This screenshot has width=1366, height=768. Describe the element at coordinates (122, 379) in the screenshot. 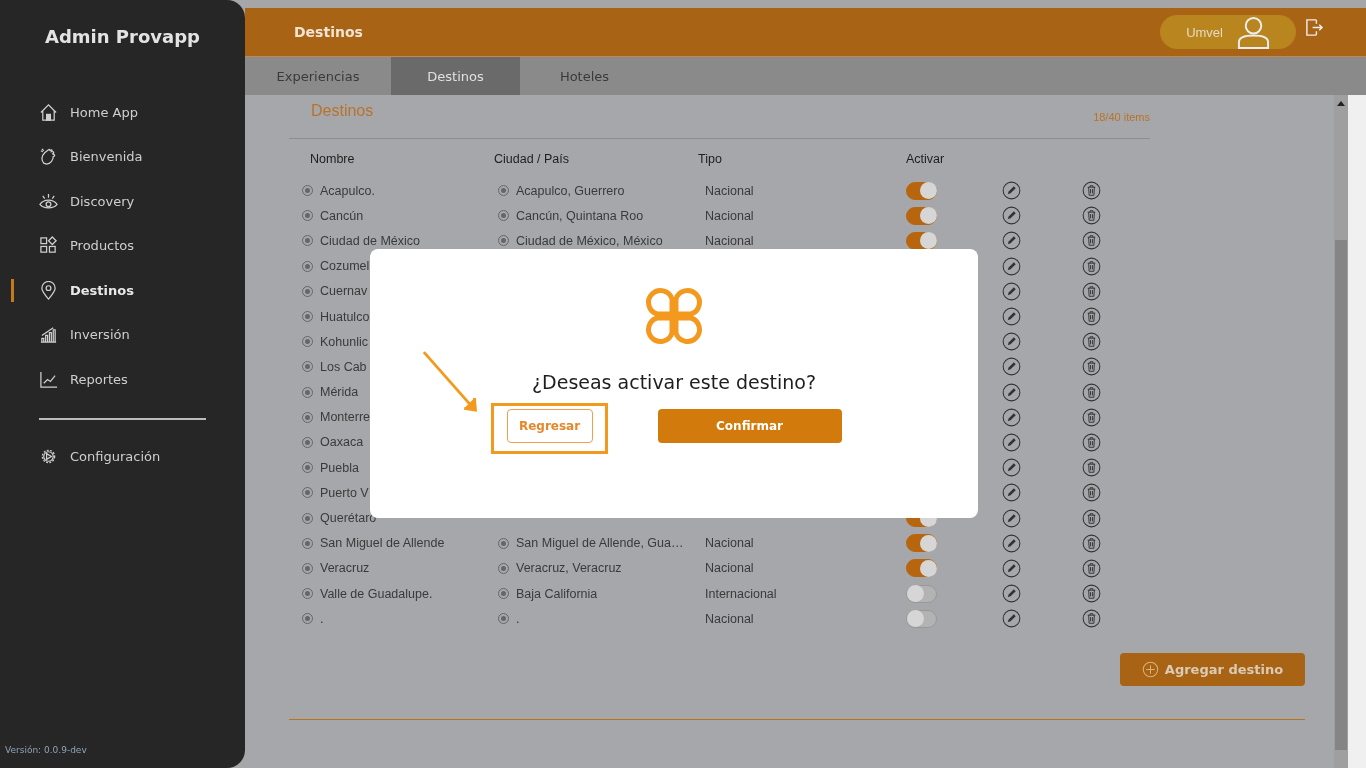

I see `nav-item: Reportes` at that location.